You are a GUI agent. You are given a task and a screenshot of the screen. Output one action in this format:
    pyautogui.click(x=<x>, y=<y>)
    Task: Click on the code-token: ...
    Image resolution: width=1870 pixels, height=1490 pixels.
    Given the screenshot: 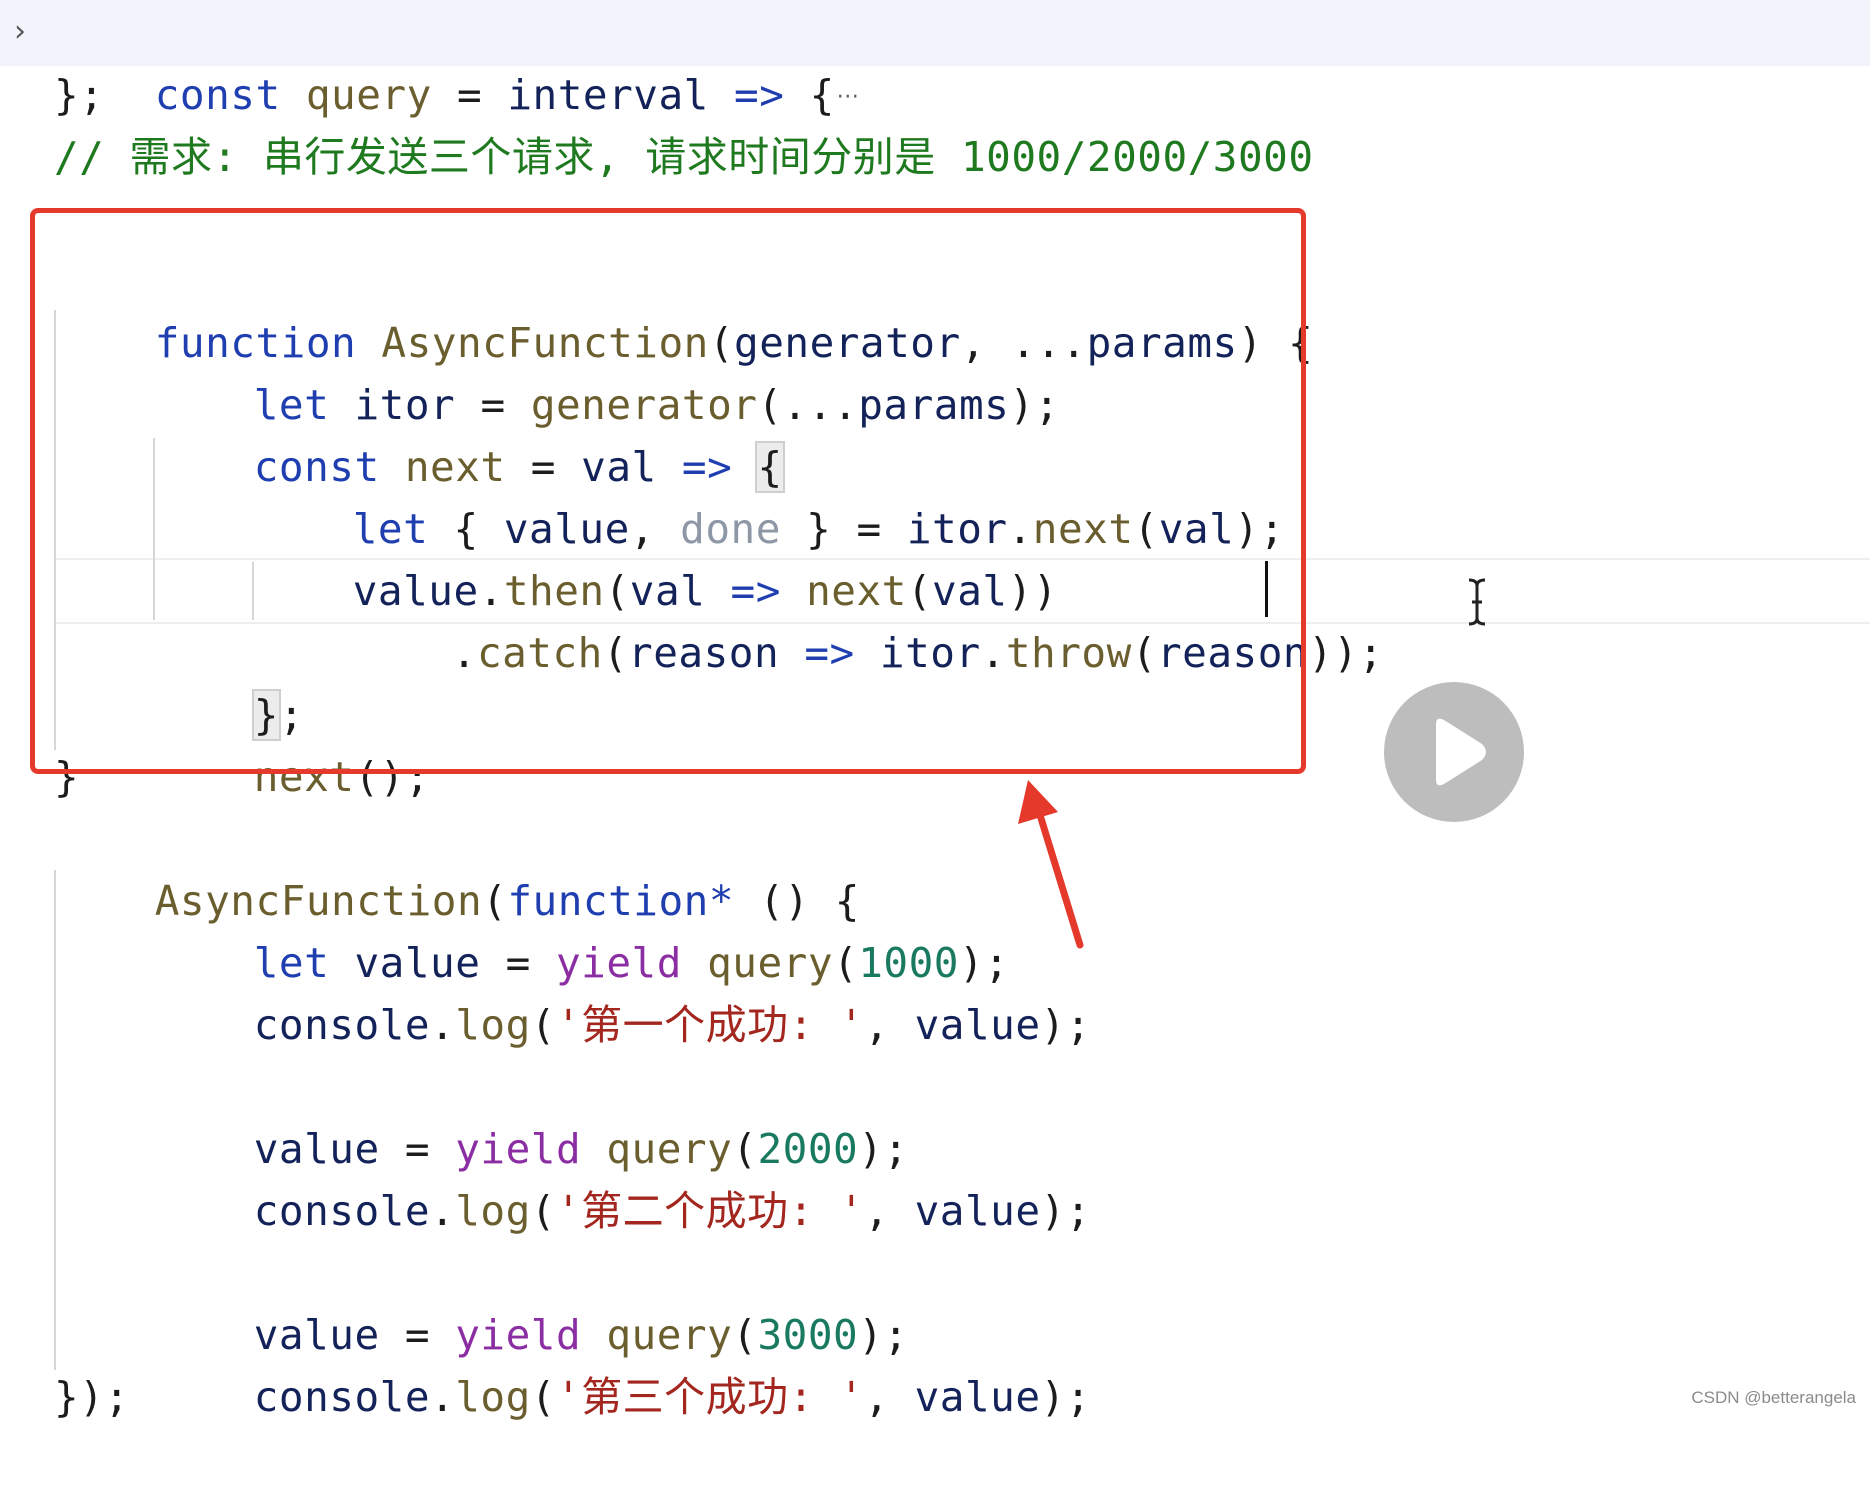 What is the action you would take?
    pyautogui.click(x=820, y=405)
    